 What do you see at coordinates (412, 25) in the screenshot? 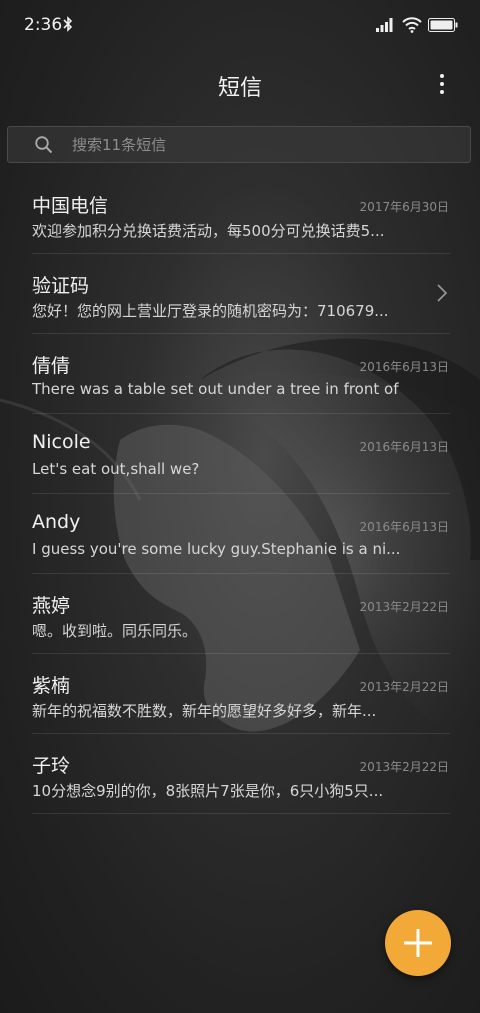
I see `wifi-icon` at bounding box center [412, 25].